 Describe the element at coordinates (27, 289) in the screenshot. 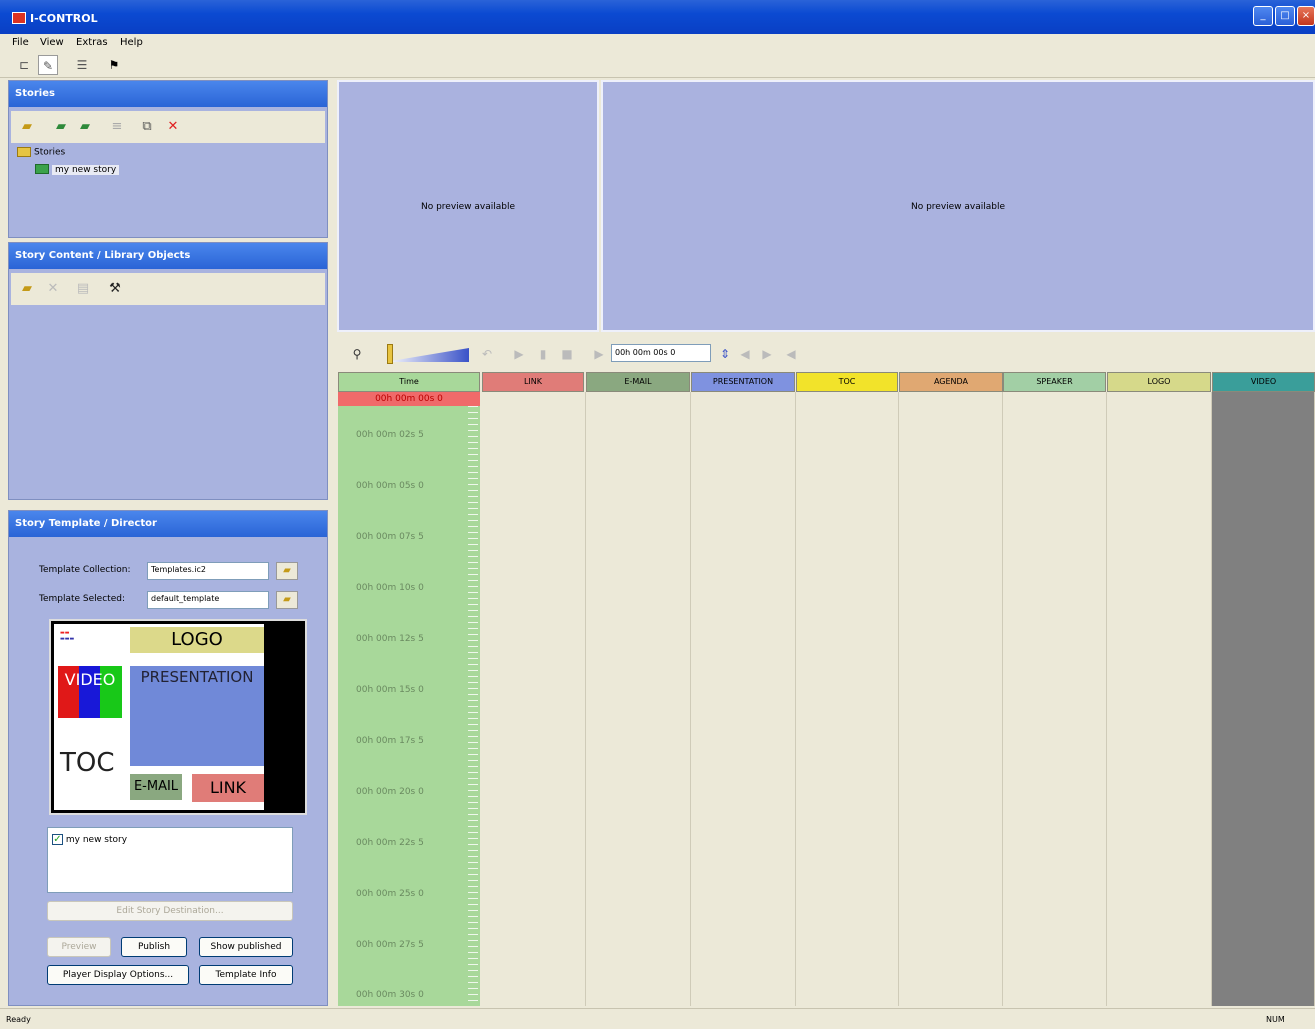

I see `open-icon: ▰` at that location.